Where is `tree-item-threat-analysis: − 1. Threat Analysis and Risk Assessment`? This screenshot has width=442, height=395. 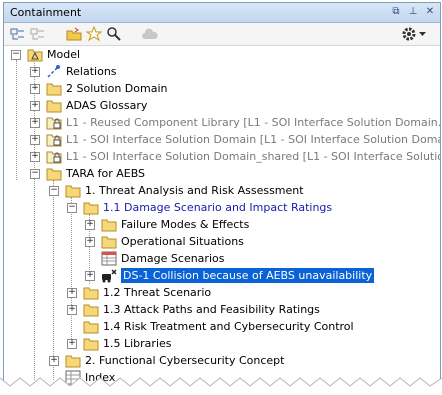
tree-item-threat-analysis: − 1. Threat Analysis and Risk Assessment is located at coordinates (222, 190).